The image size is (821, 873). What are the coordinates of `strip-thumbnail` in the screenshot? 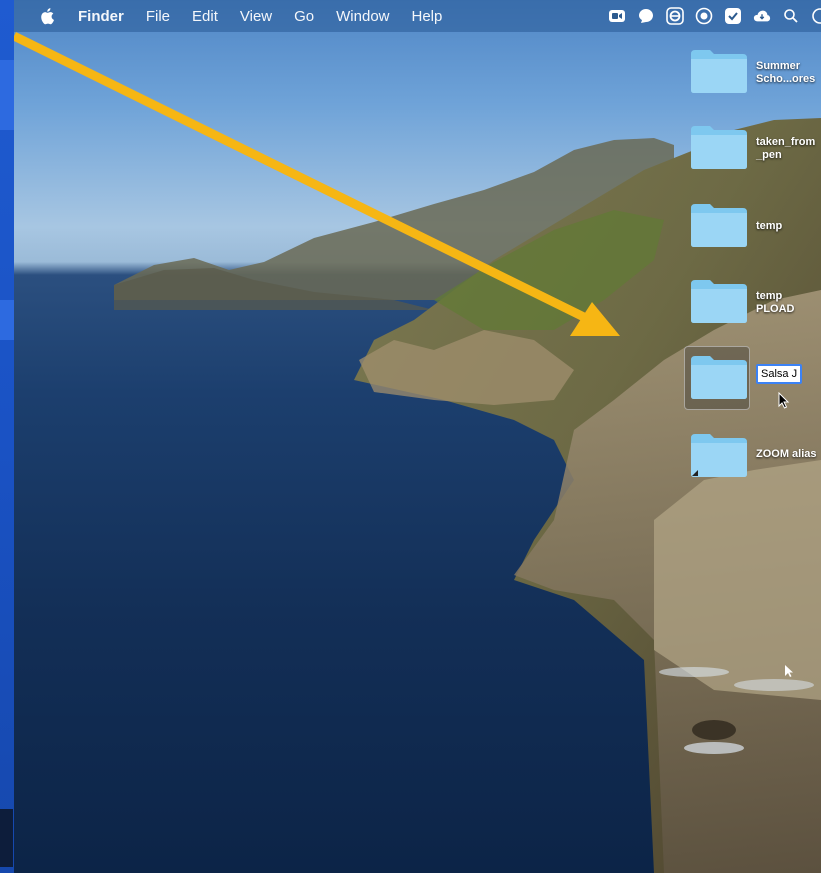 It's located at (6, 838).